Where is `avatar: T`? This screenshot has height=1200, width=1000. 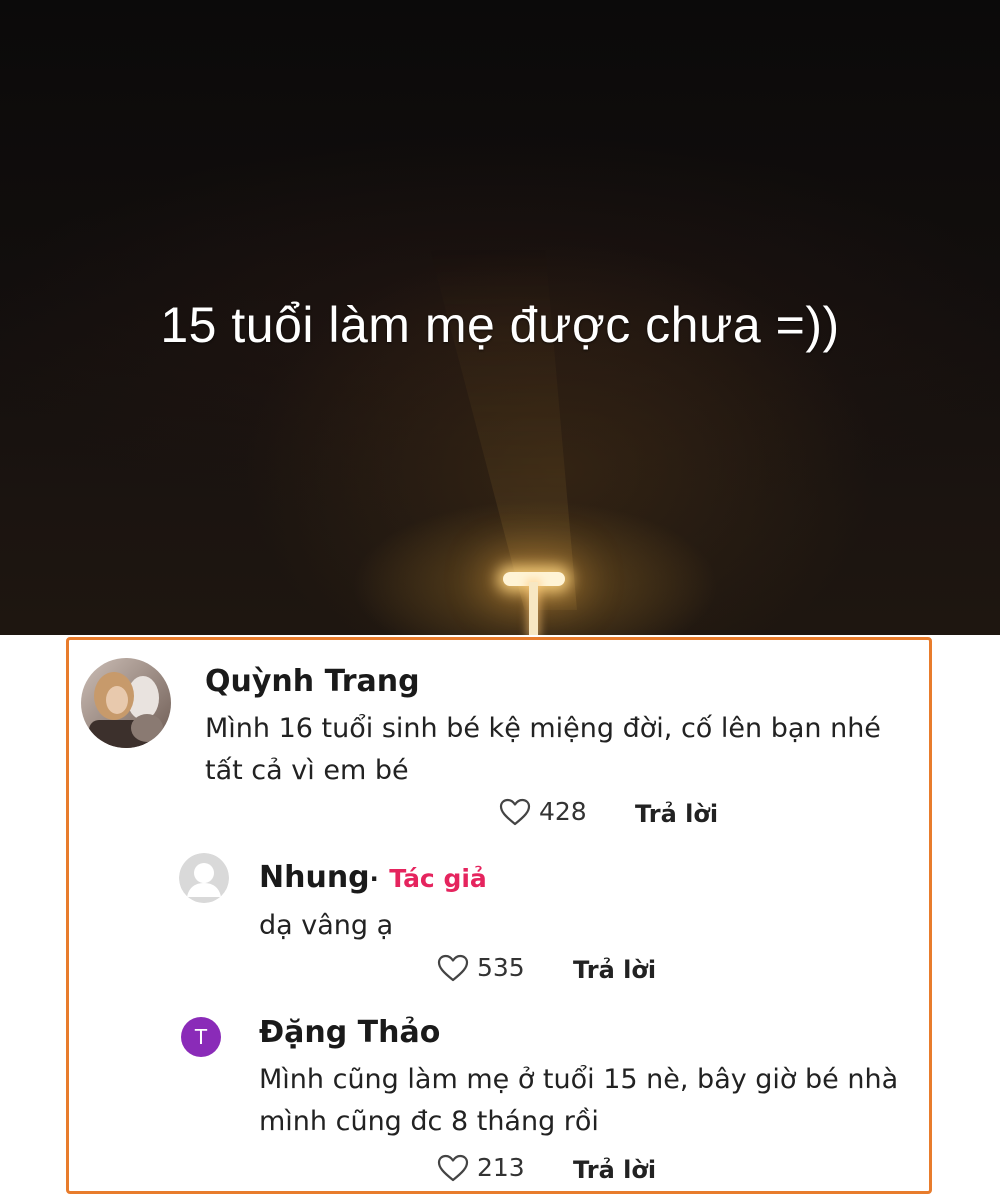
avatar: T is located at coordinates (201, 1037).